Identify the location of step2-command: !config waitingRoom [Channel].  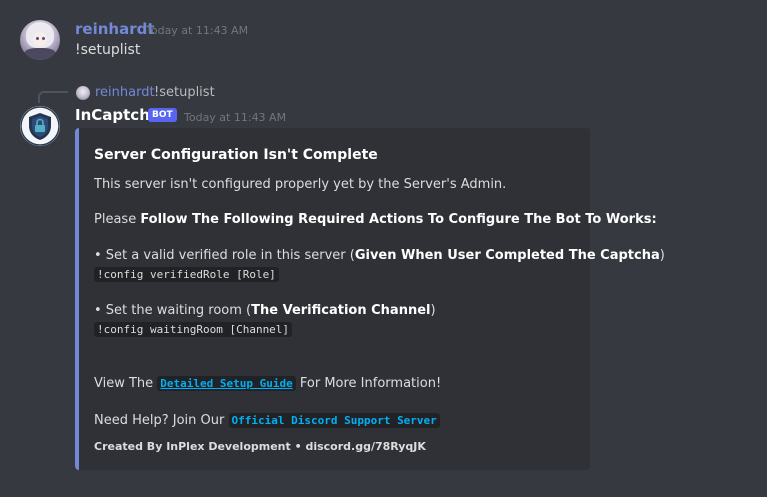
(193, 329).